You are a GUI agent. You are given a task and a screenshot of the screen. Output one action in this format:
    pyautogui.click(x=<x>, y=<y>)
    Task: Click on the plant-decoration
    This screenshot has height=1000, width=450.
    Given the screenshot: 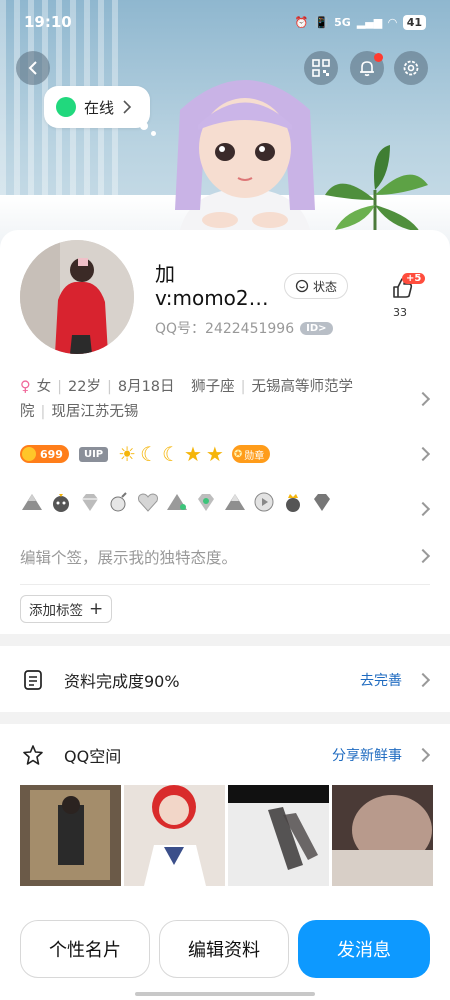 What is the action you would take?
    pyautogui.click(x=376, y=192)
    